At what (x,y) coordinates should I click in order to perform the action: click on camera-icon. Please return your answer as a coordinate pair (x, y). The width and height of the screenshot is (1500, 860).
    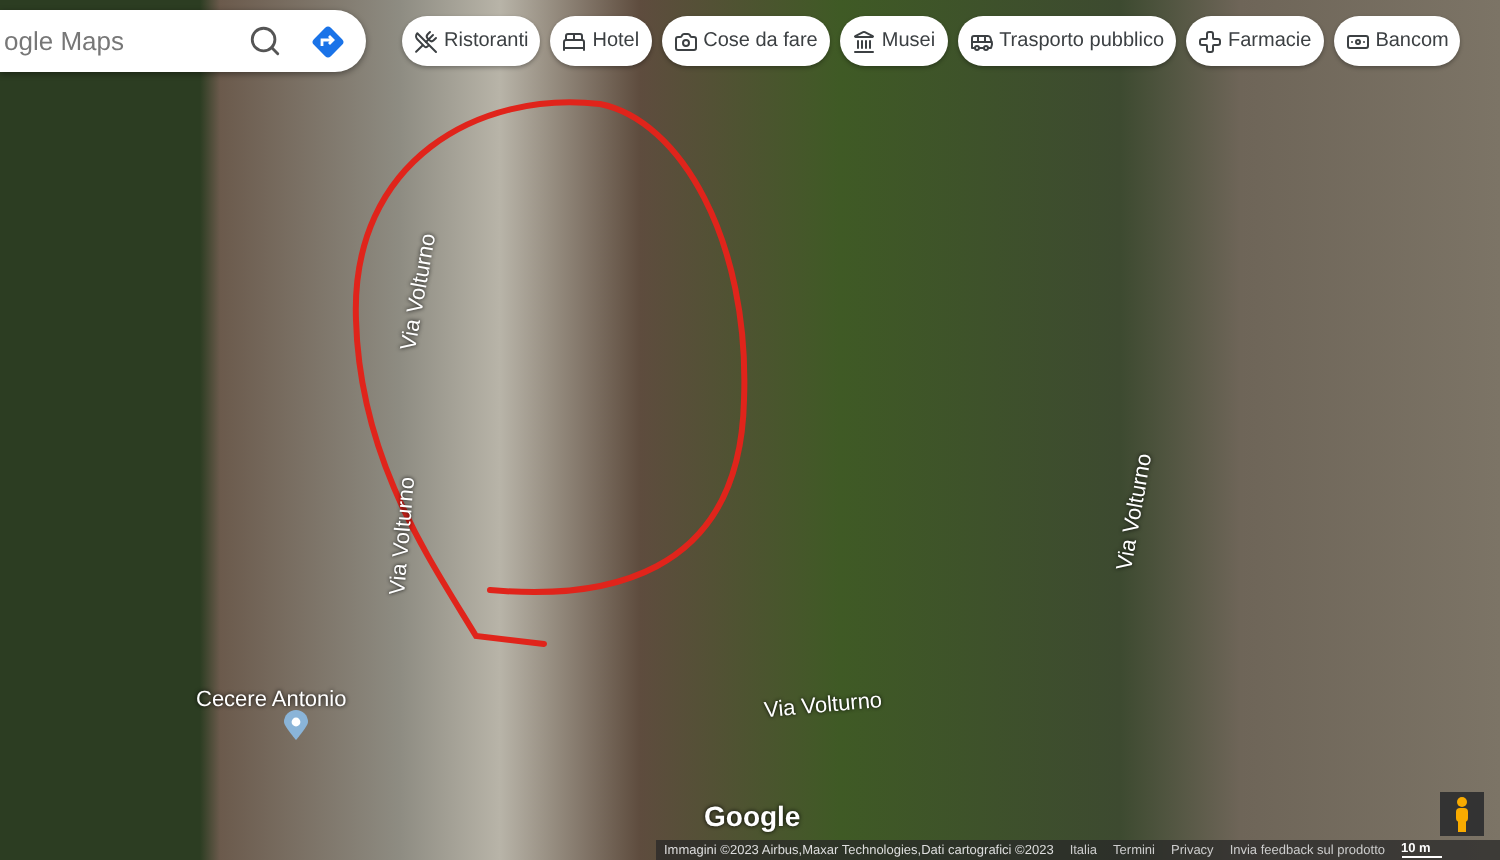
    Looking at the image, I should click on (685, 41).